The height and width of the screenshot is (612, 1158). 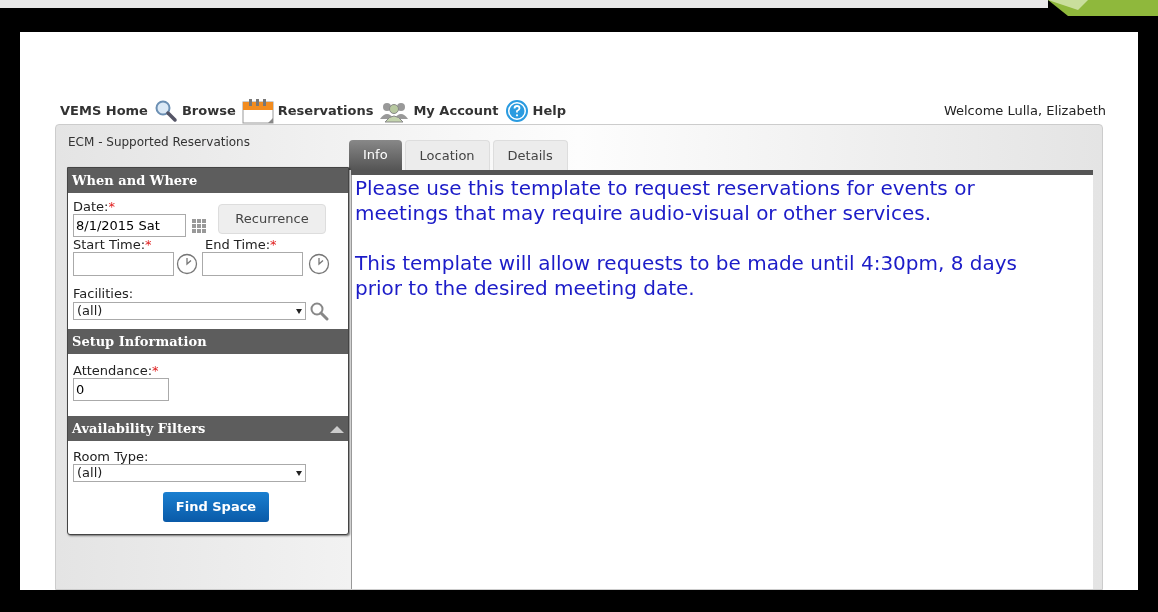 What do you see at coordinates (109, 244) in the screenshot?
I see `field-label: Start Time:` at bounding box center [109, 244].